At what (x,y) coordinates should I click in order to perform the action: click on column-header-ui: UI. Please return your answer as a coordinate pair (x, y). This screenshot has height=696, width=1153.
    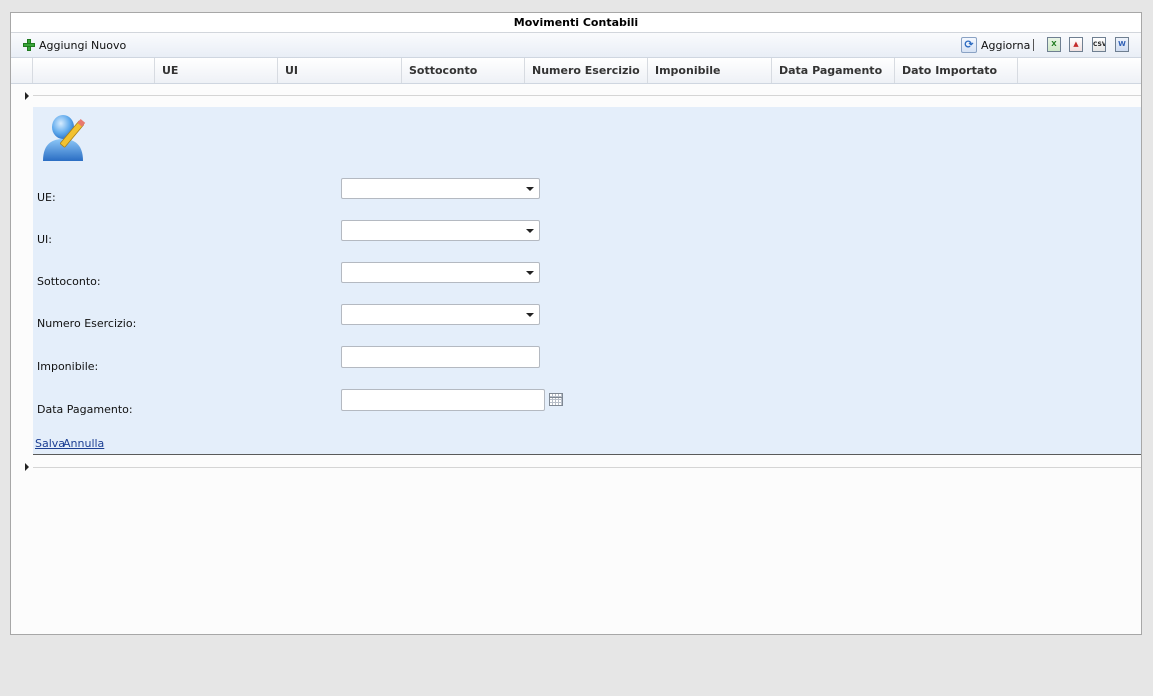
    Looking at the image, I should click on (340, 70).